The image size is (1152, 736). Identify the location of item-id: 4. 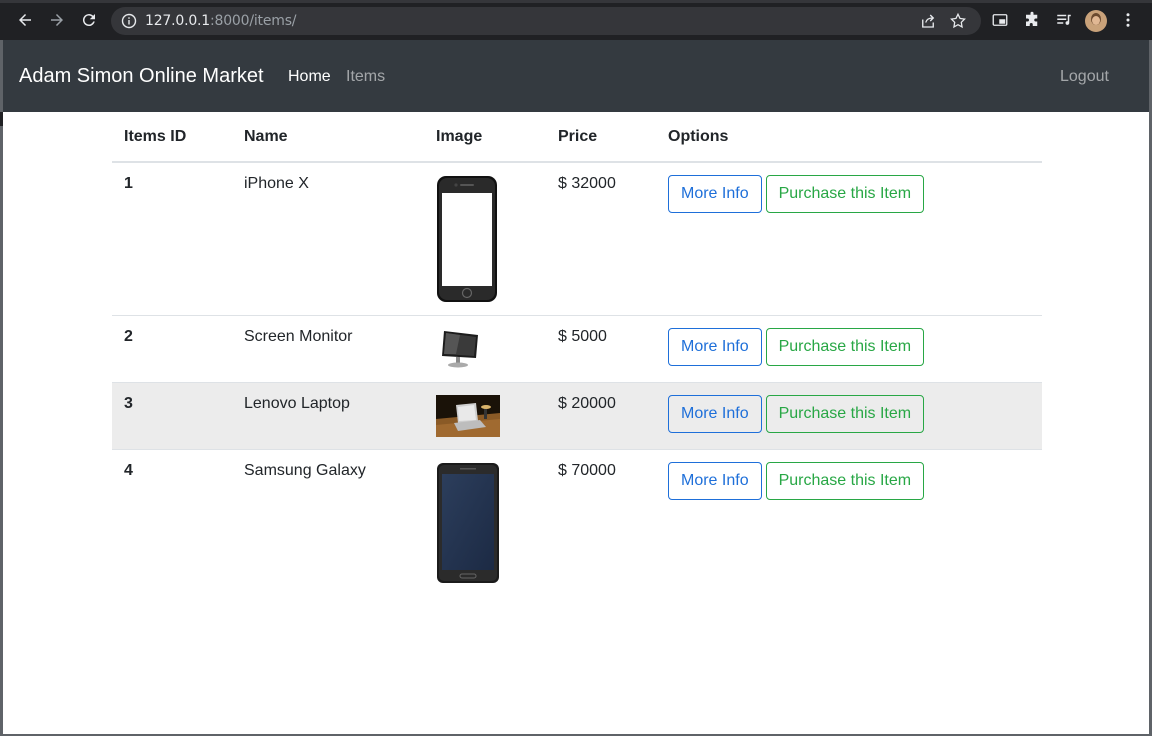
(172, 522).